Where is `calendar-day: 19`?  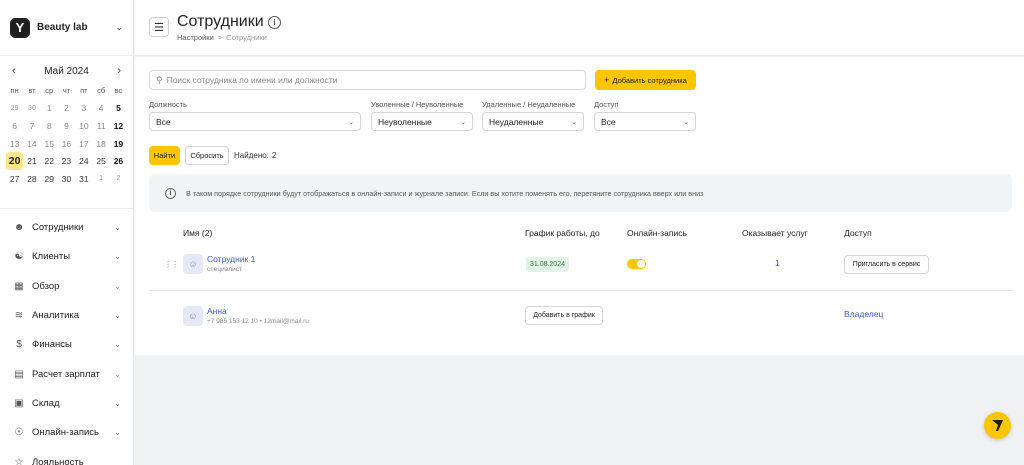 calendar-day: 19 is located at coordinates (118, 144).